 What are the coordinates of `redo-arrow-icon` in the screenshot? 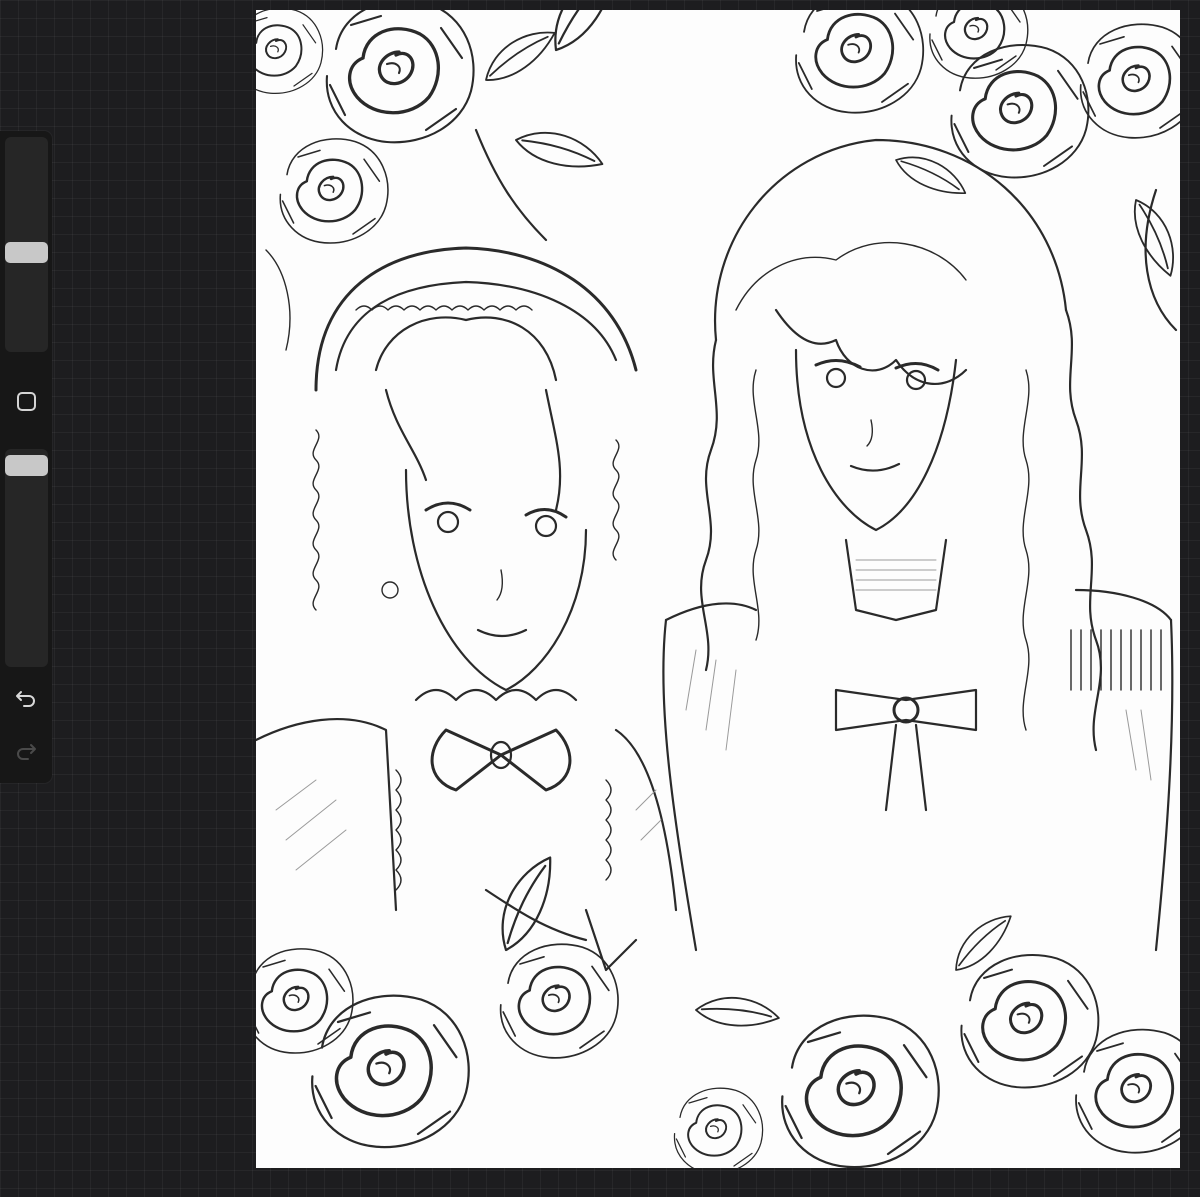 It's located at (26, 752).